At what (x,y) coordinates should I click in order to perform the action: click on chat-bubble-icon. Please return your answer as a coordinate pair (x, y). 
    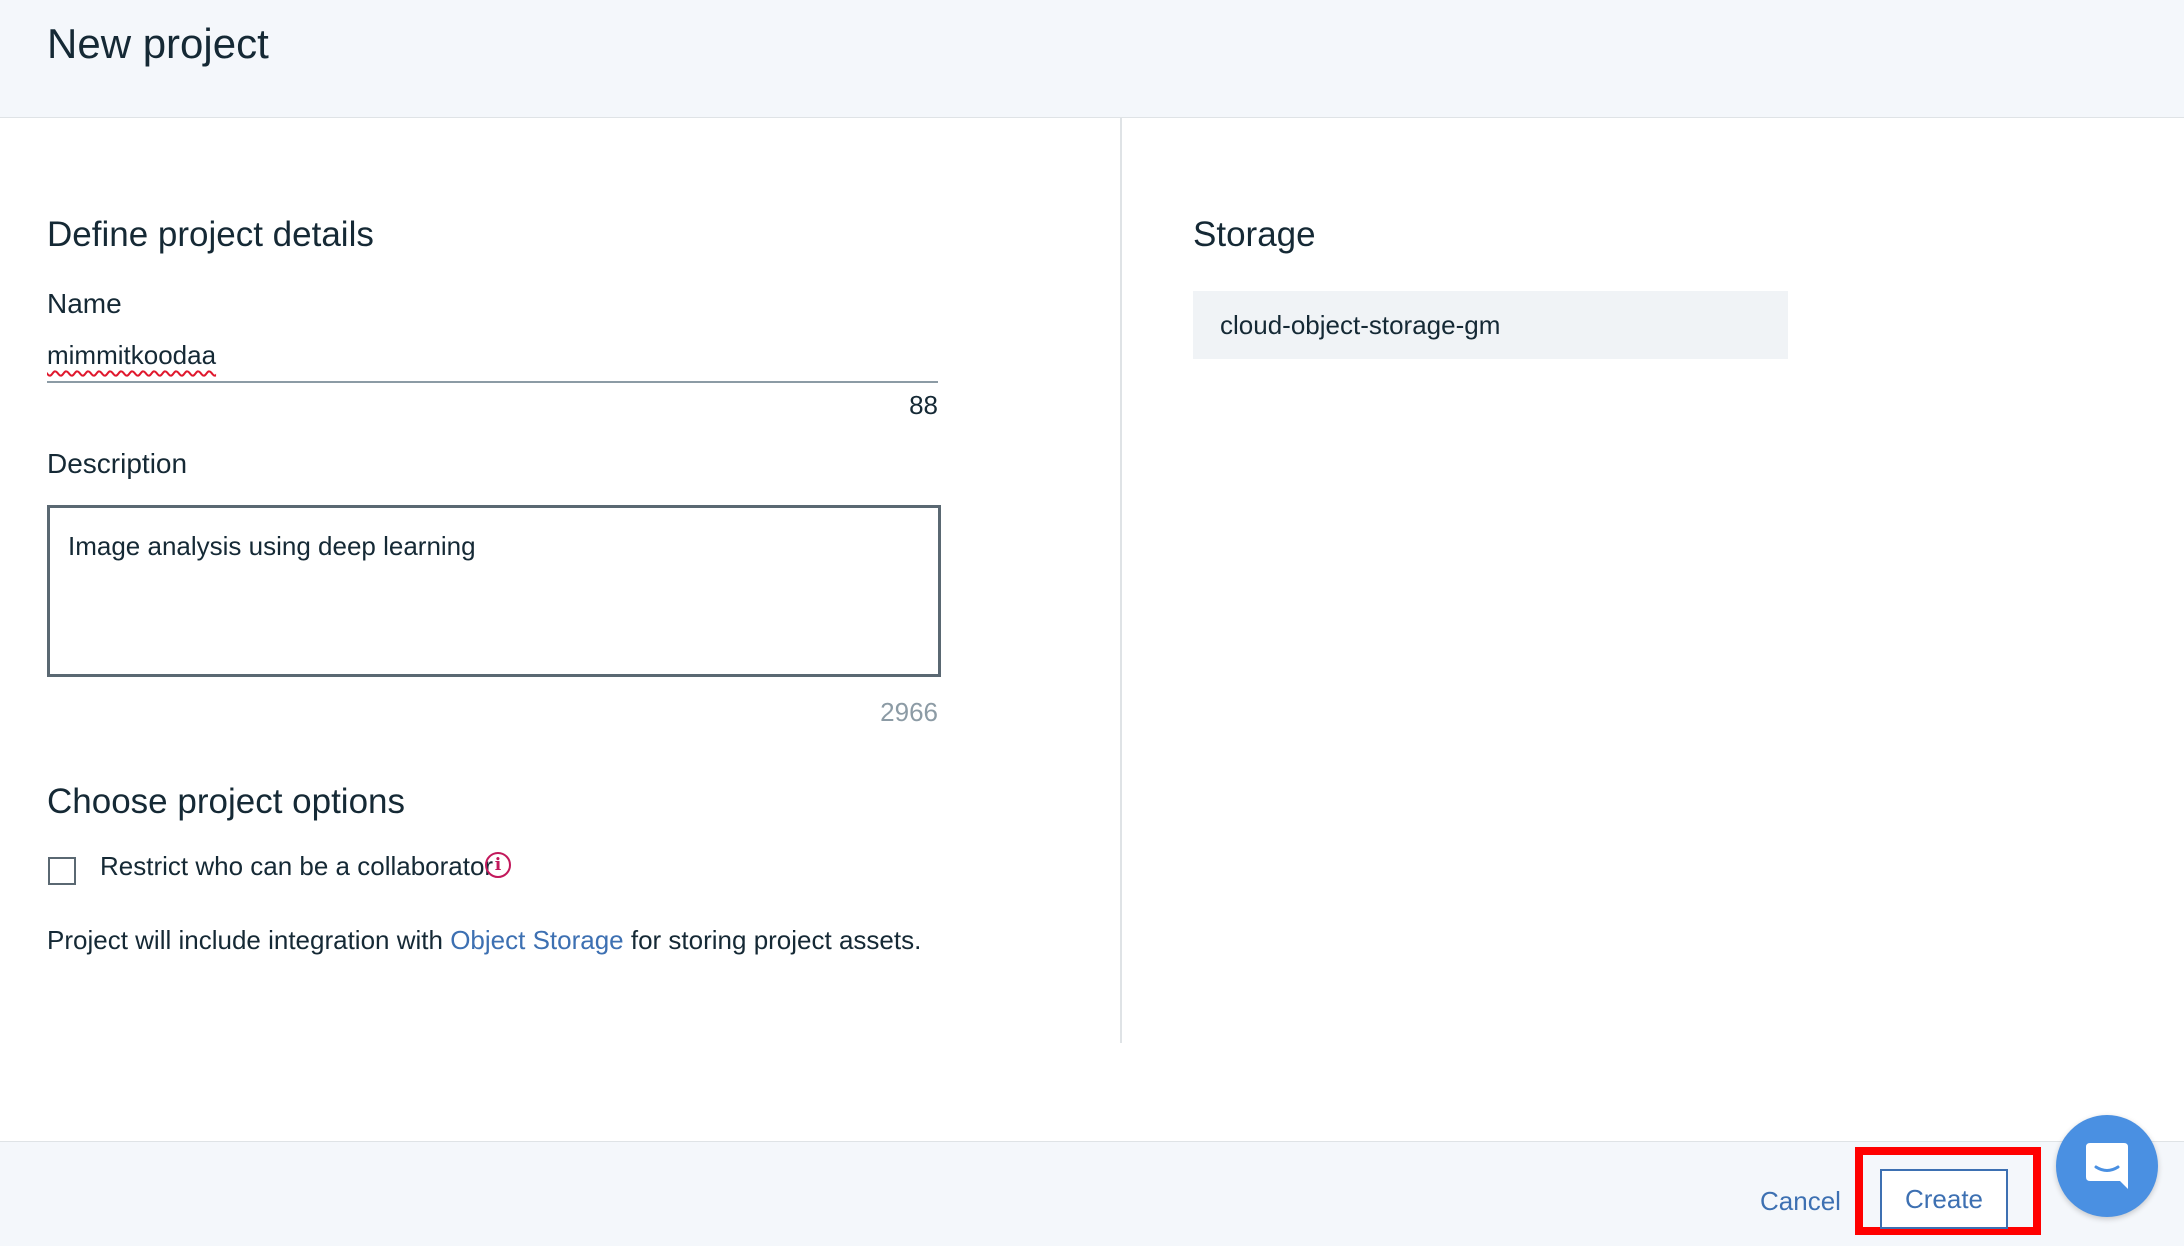
    Looking at the image, I should click on (2107, 1166).